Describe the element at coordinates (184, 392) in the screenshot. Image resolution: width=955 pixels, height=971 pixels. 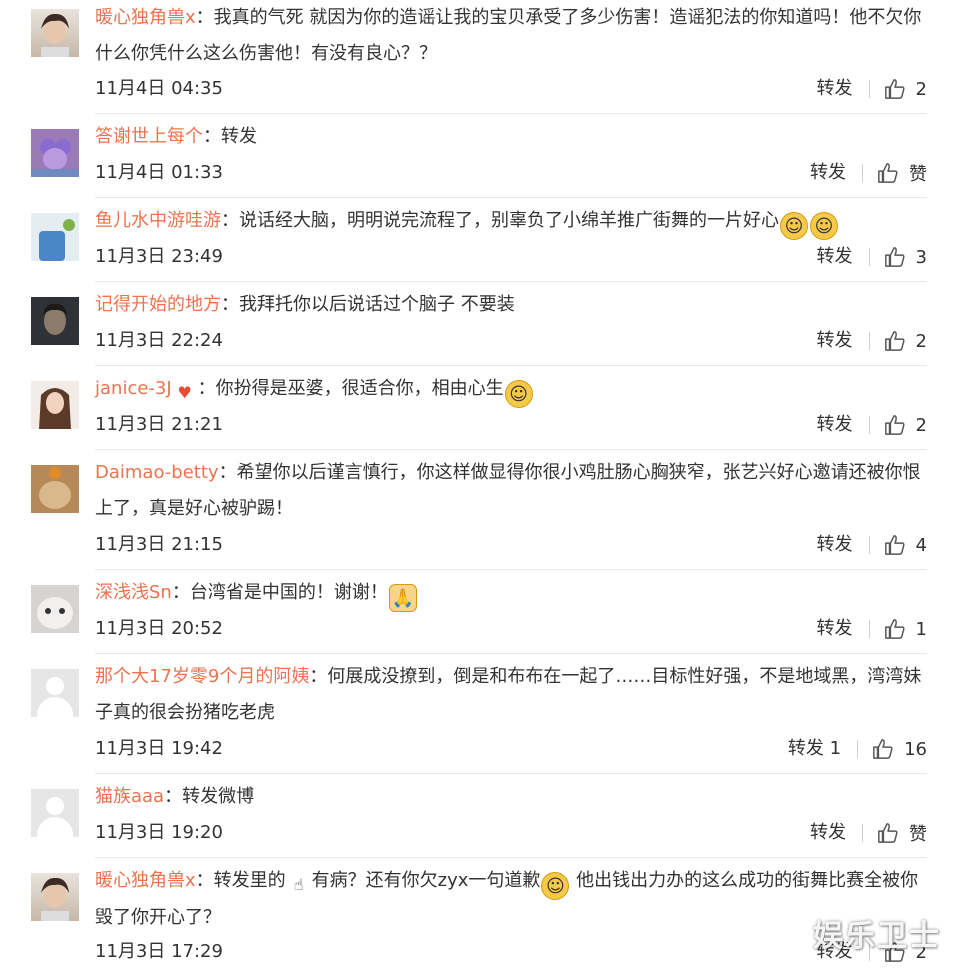
I see `heart-hands-icon: ♥` at that location.